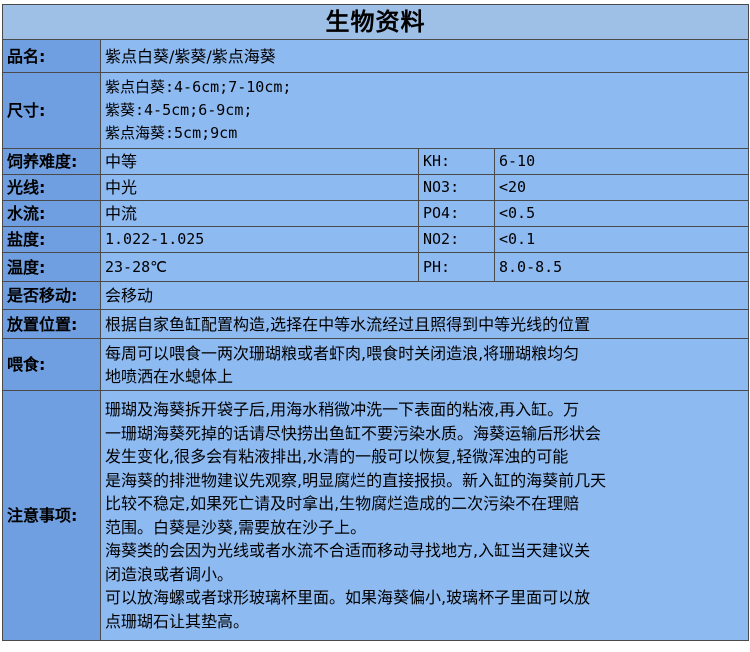 This screenshot has height=652, width=750. What do you see at coordinates (456, 267) in the screenshot?
I see `ph-label: PH:` at bounding box center [456, 267].